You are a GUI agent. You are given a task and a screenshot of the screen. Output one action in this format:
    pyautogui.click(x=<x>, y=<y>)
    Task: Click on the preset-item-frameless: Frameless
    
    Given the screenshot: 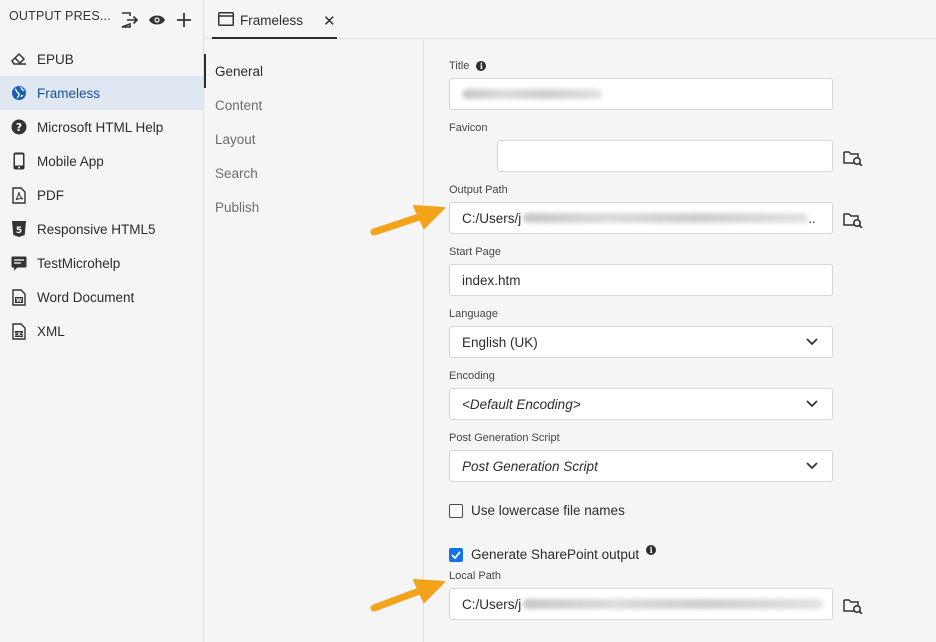 What is the action you would take?
    pyautogui.click(x=101, y=93)
    